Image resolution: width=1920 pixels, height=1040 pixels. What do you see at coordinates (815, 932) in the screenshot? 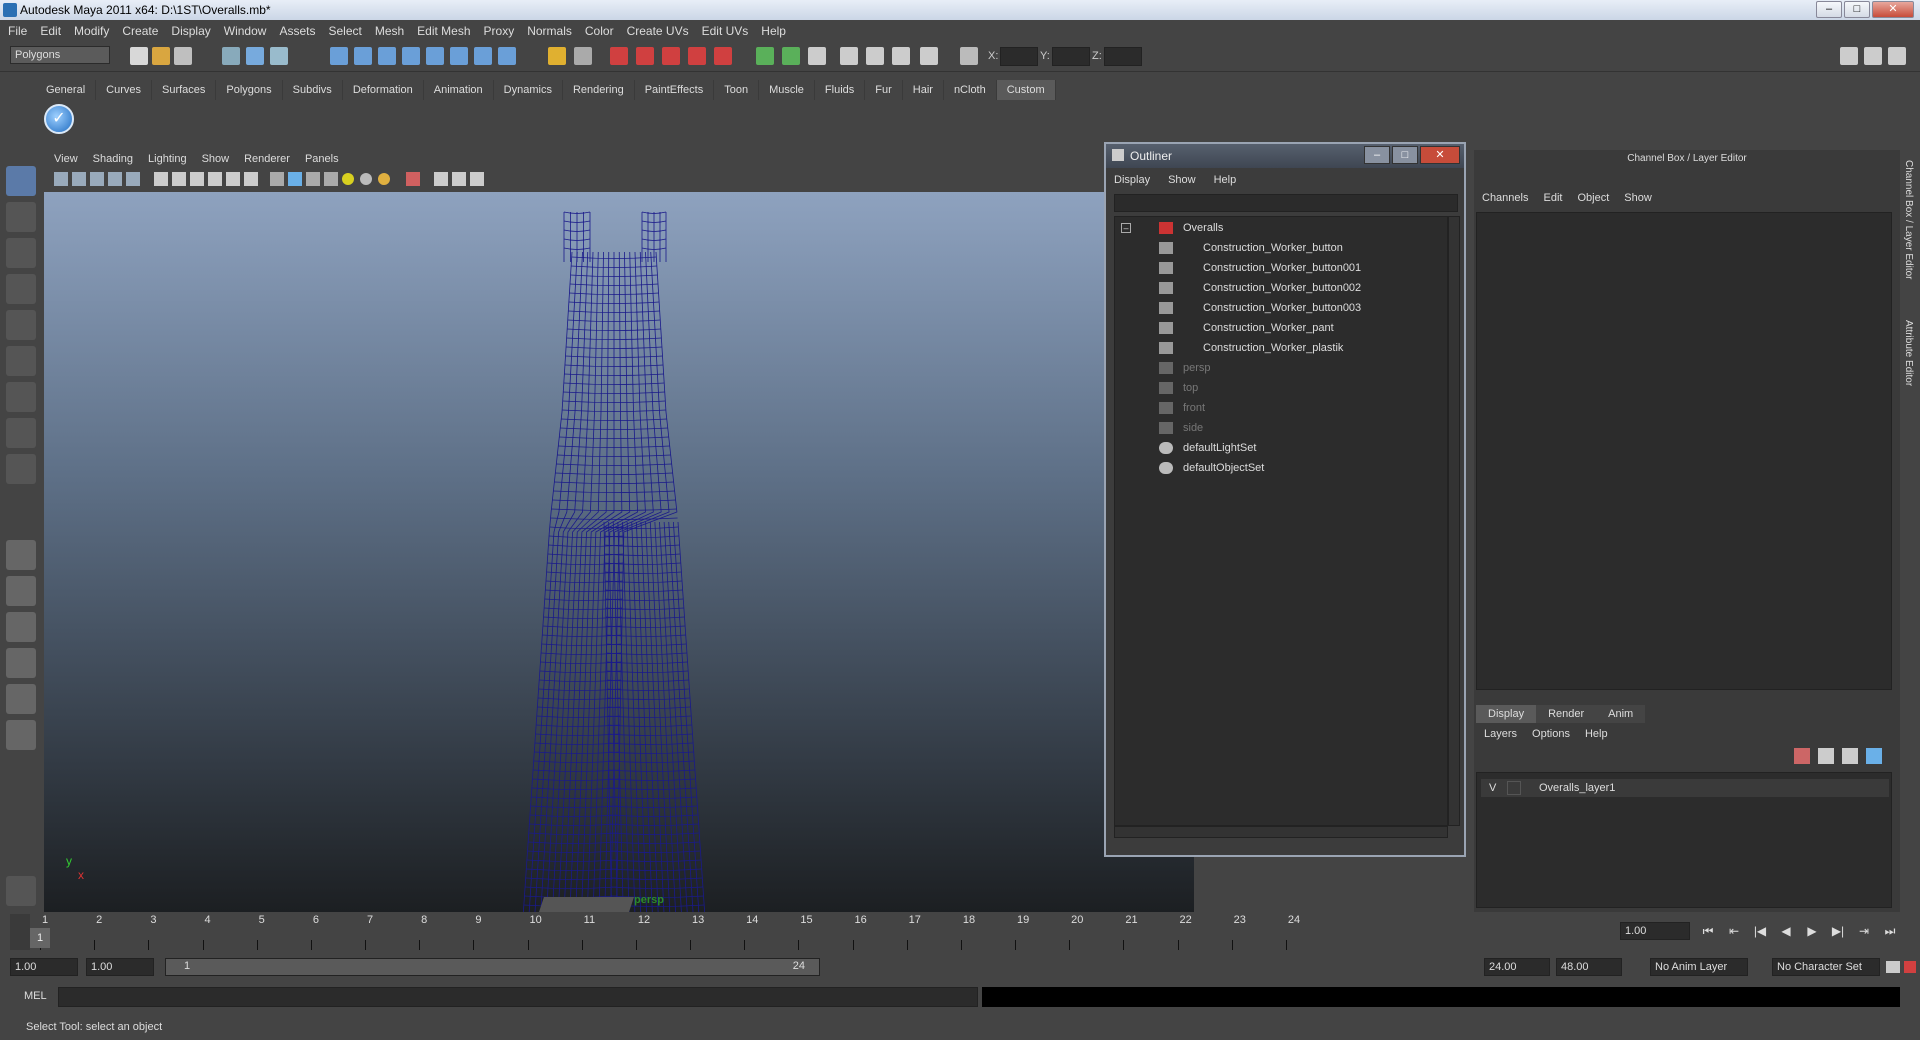
I see `time-slider: 1 2 3 4 5 6 7 8 9 10 11 12 13 14 15 16 17 18 19 20 21 22 23 24 1` at bounding box center [815, 932].